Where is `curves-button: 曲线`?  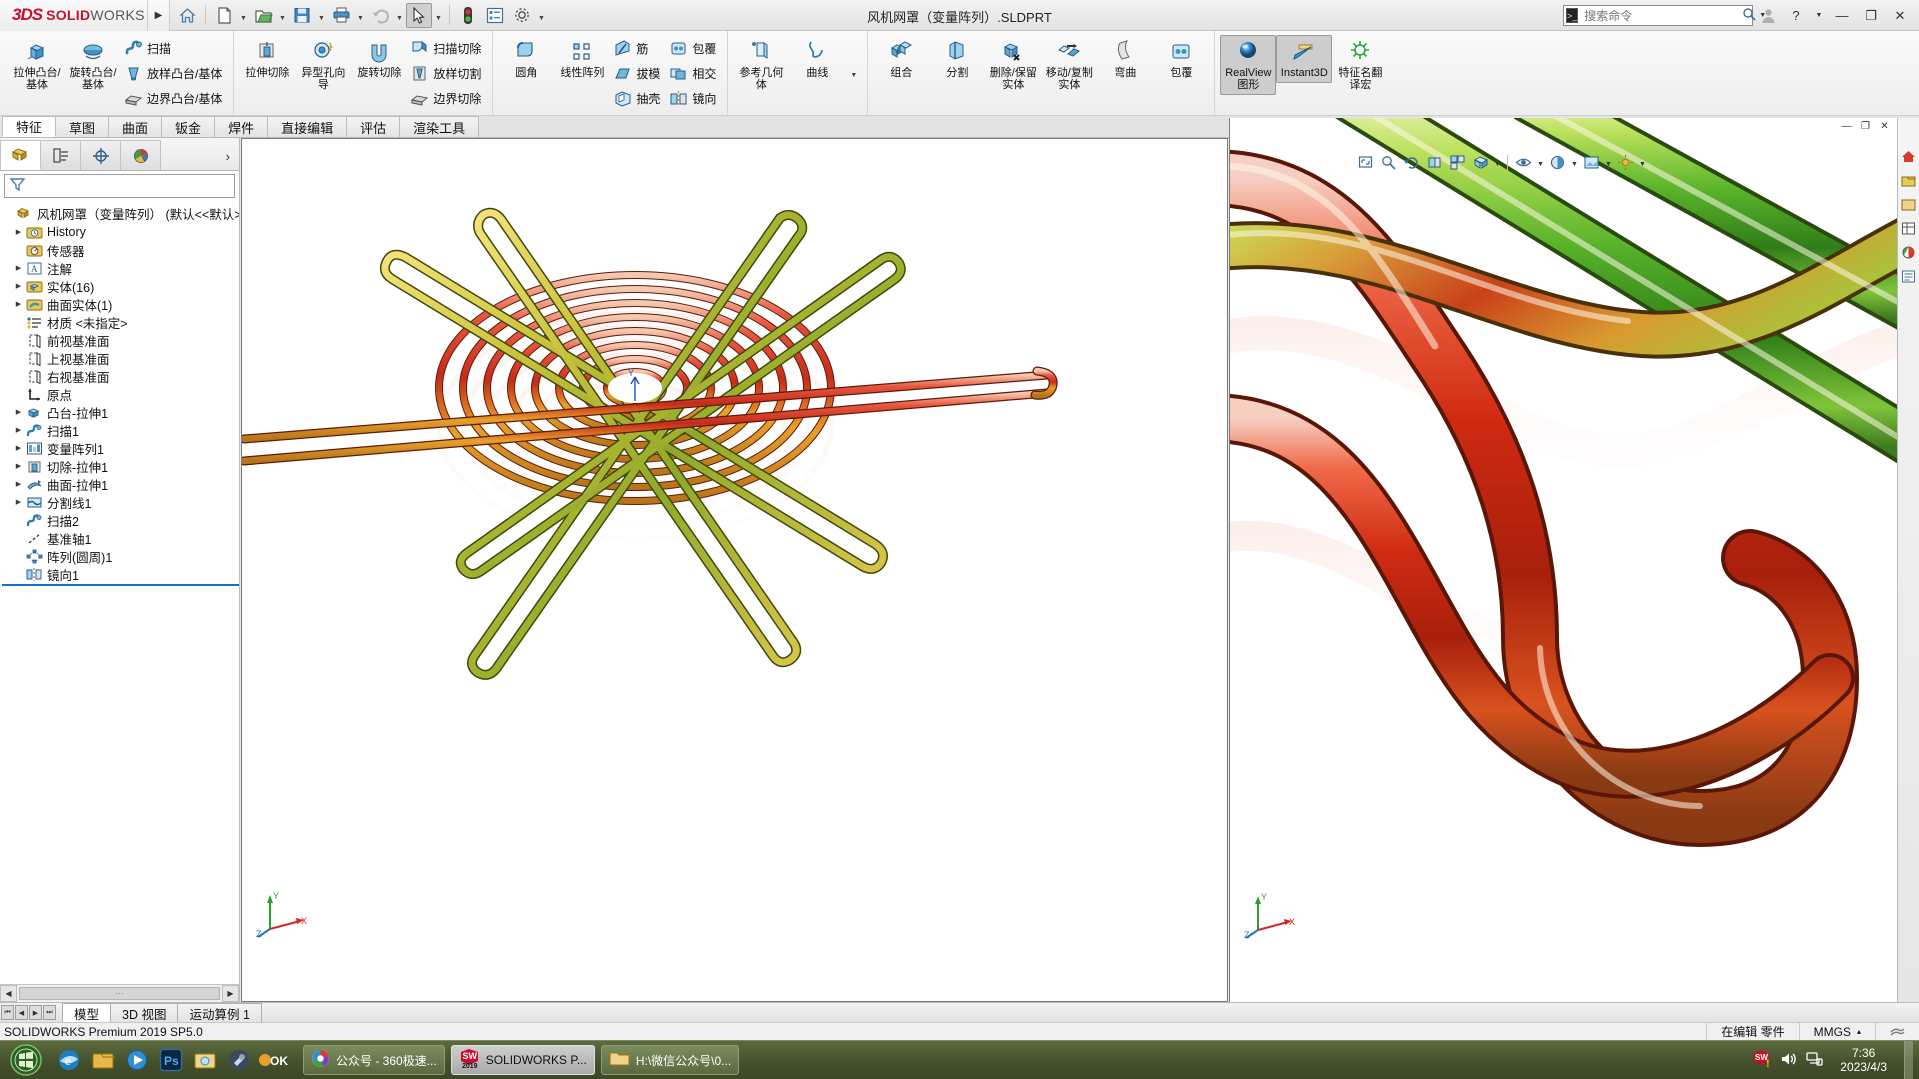 curves-button: 曲线 is located at coordinates (817, 59).